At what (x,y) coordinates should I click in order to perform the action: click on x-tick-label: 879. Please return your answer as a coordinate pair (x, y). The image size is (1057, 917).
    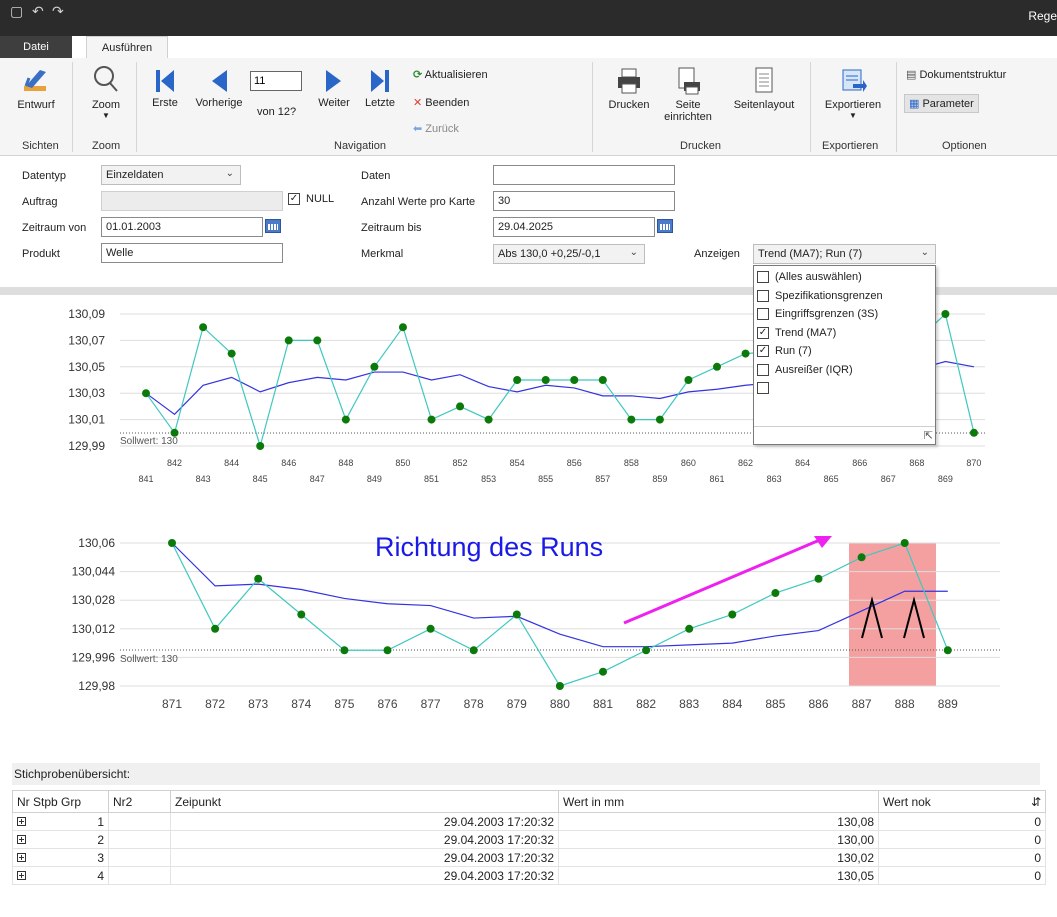
    Looking at the image, I should click on (517, 704).